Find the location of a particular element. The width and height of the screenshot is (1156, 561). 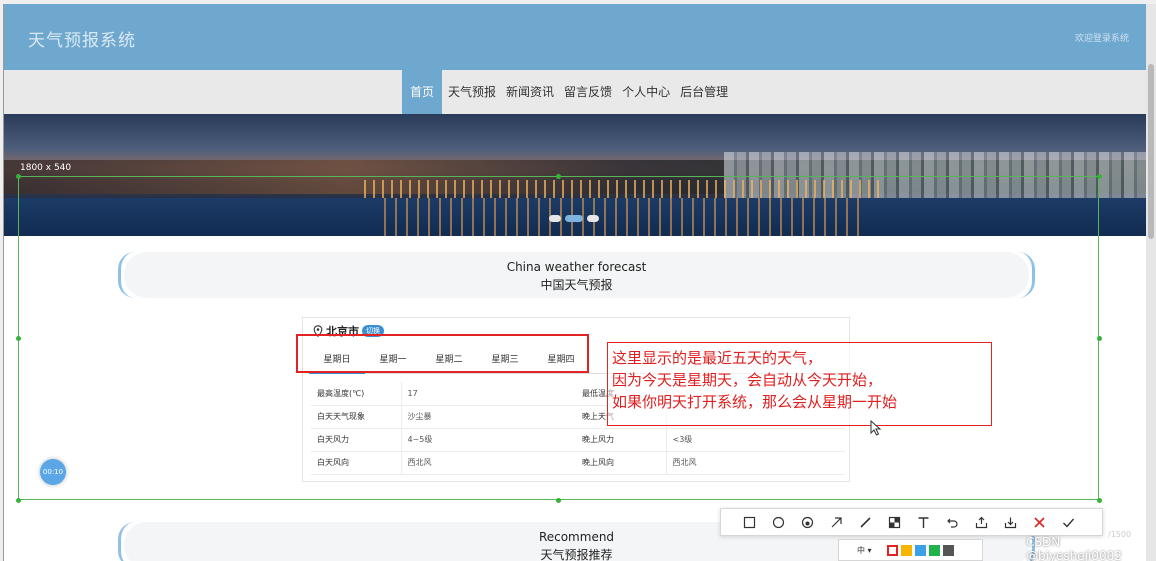

nav-item-profile: 个人中心 is located at coordinates (646, 92).